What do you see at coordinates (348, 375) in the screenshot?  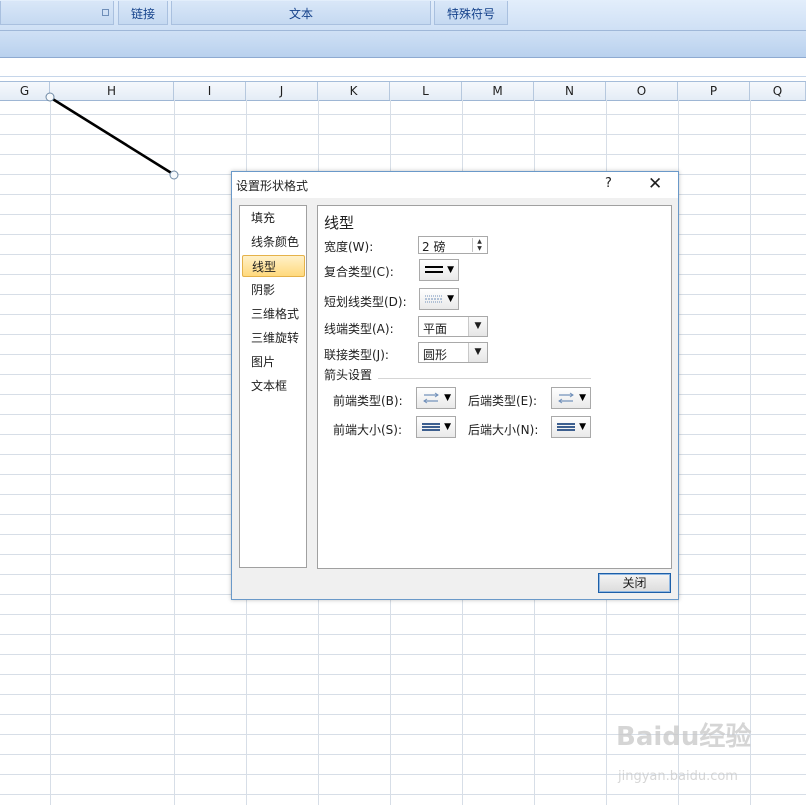 I see `arrow-settings-label: 箭头设置` at bounding box center [348, 375].